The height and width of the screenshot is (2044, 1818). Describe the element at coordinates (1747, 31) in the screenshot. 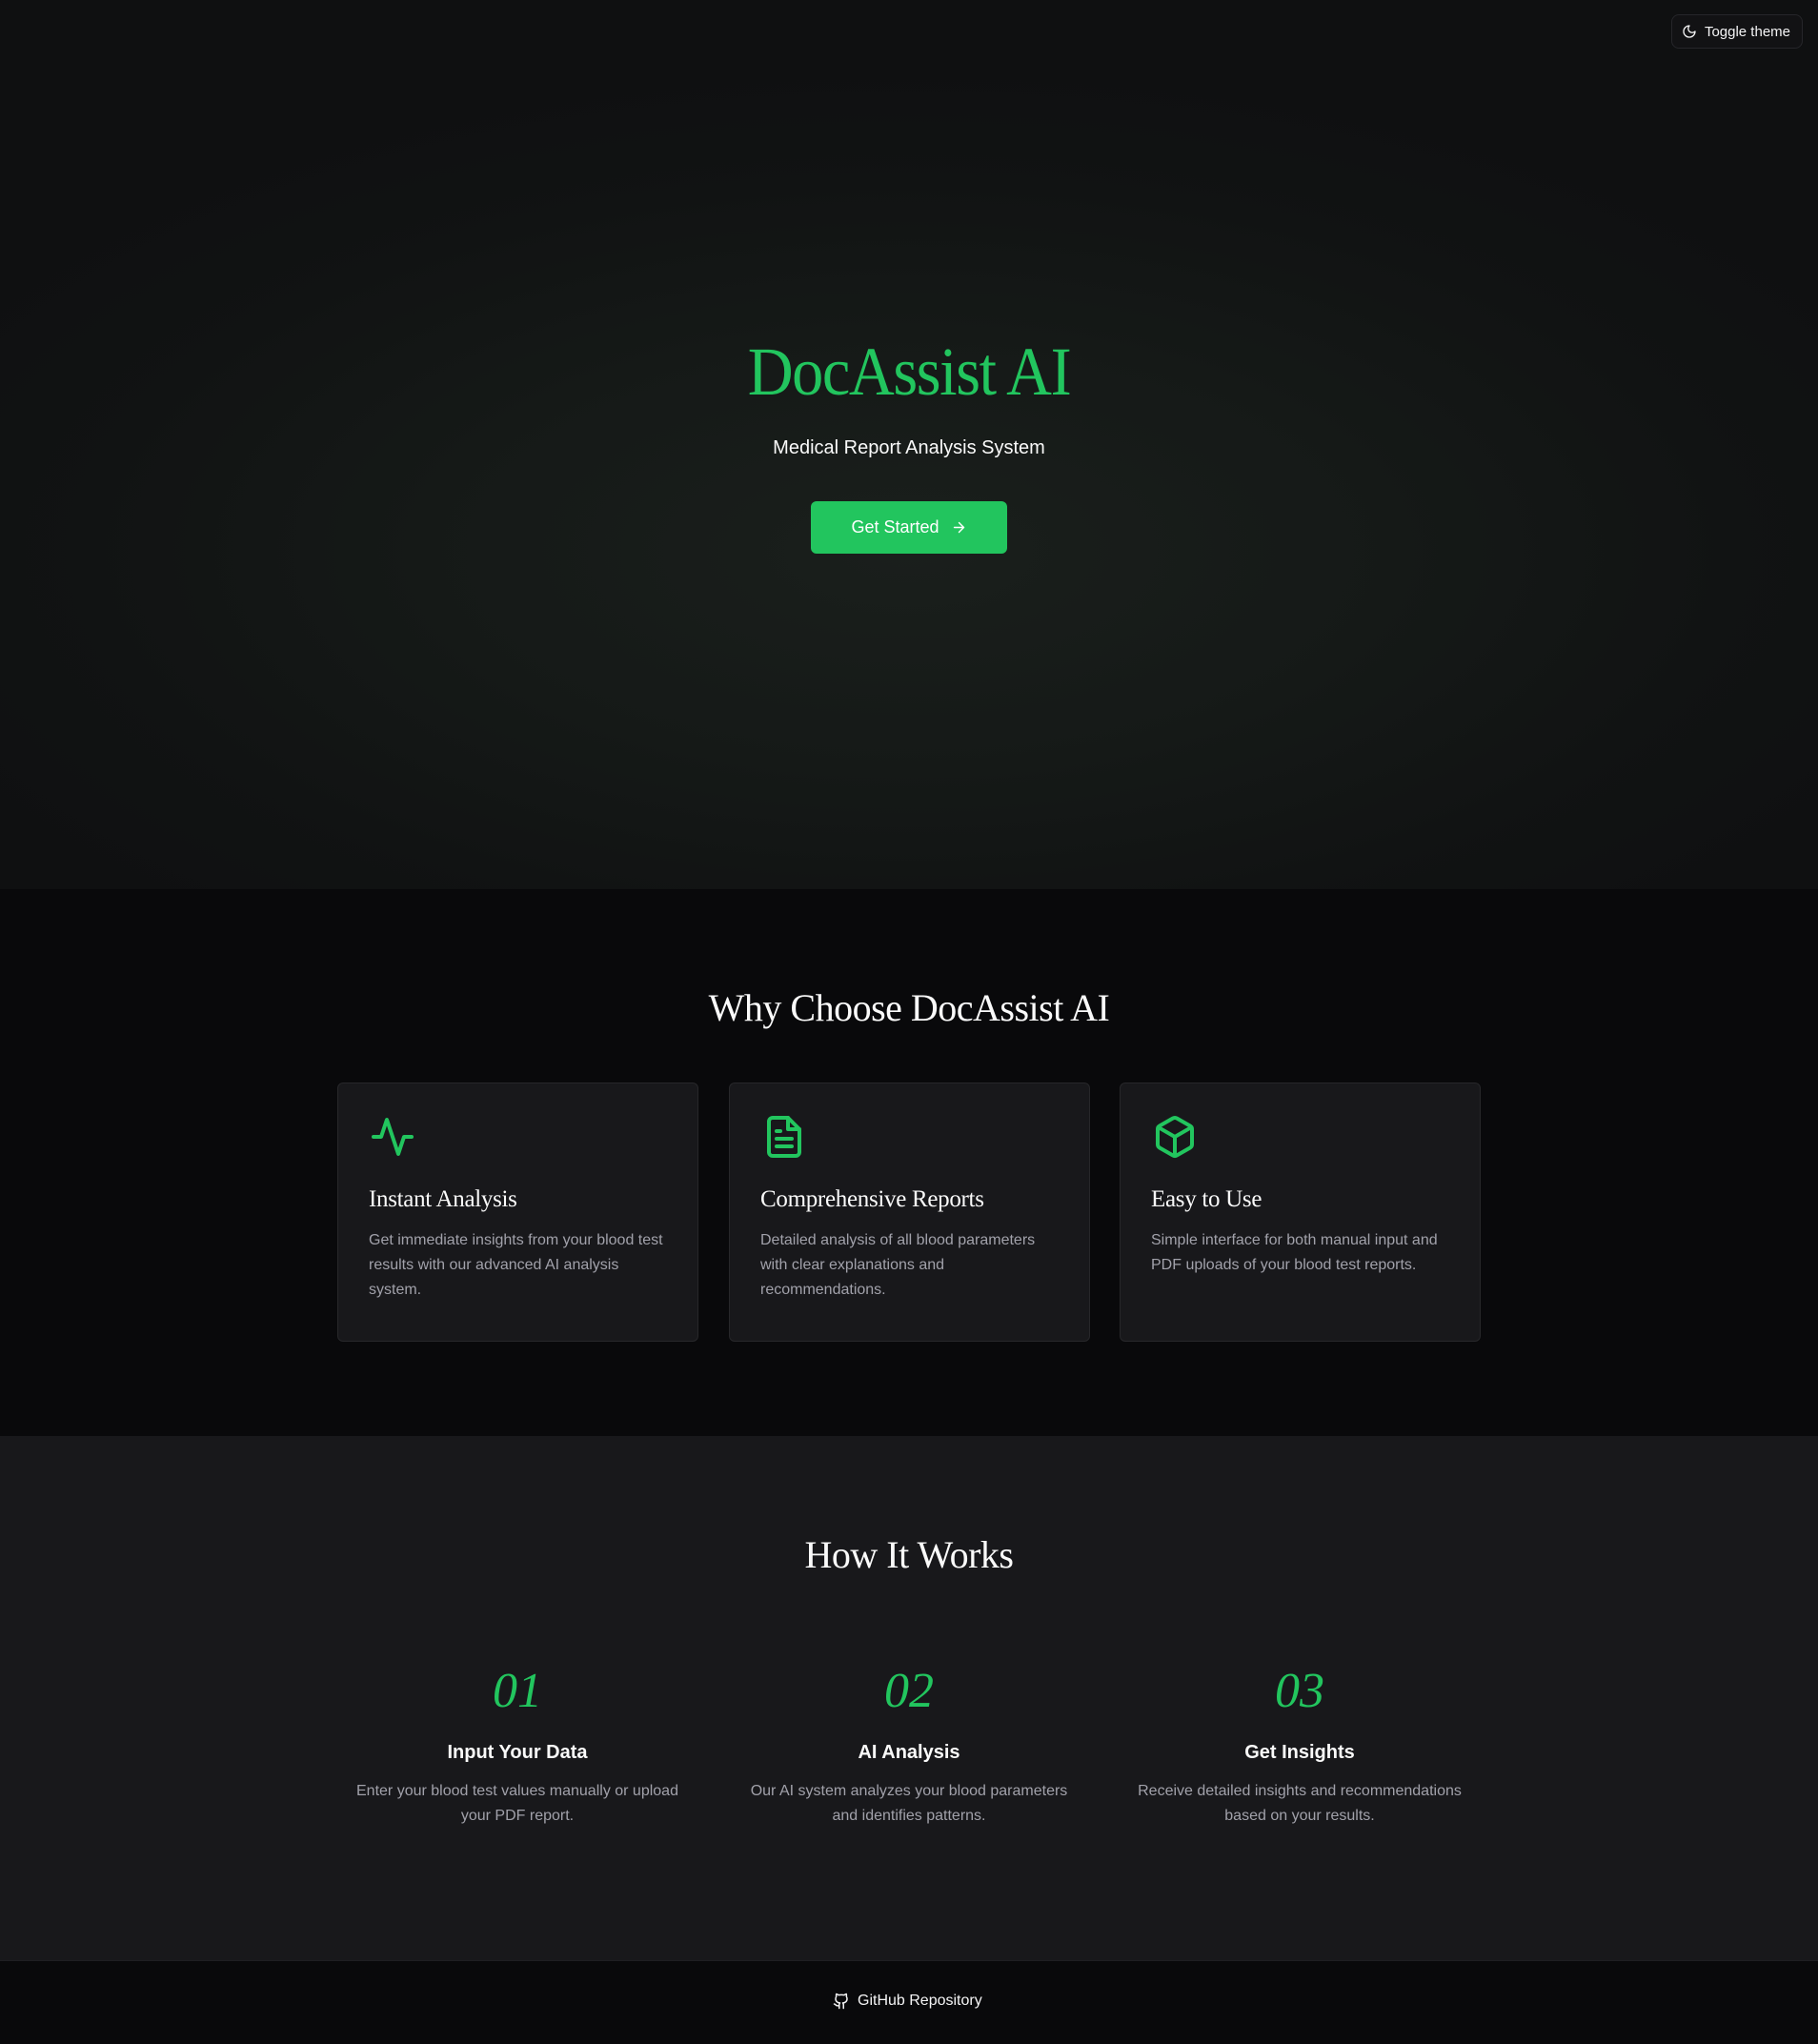

I see `theme-toggle-label: Toggle theme` at that location.